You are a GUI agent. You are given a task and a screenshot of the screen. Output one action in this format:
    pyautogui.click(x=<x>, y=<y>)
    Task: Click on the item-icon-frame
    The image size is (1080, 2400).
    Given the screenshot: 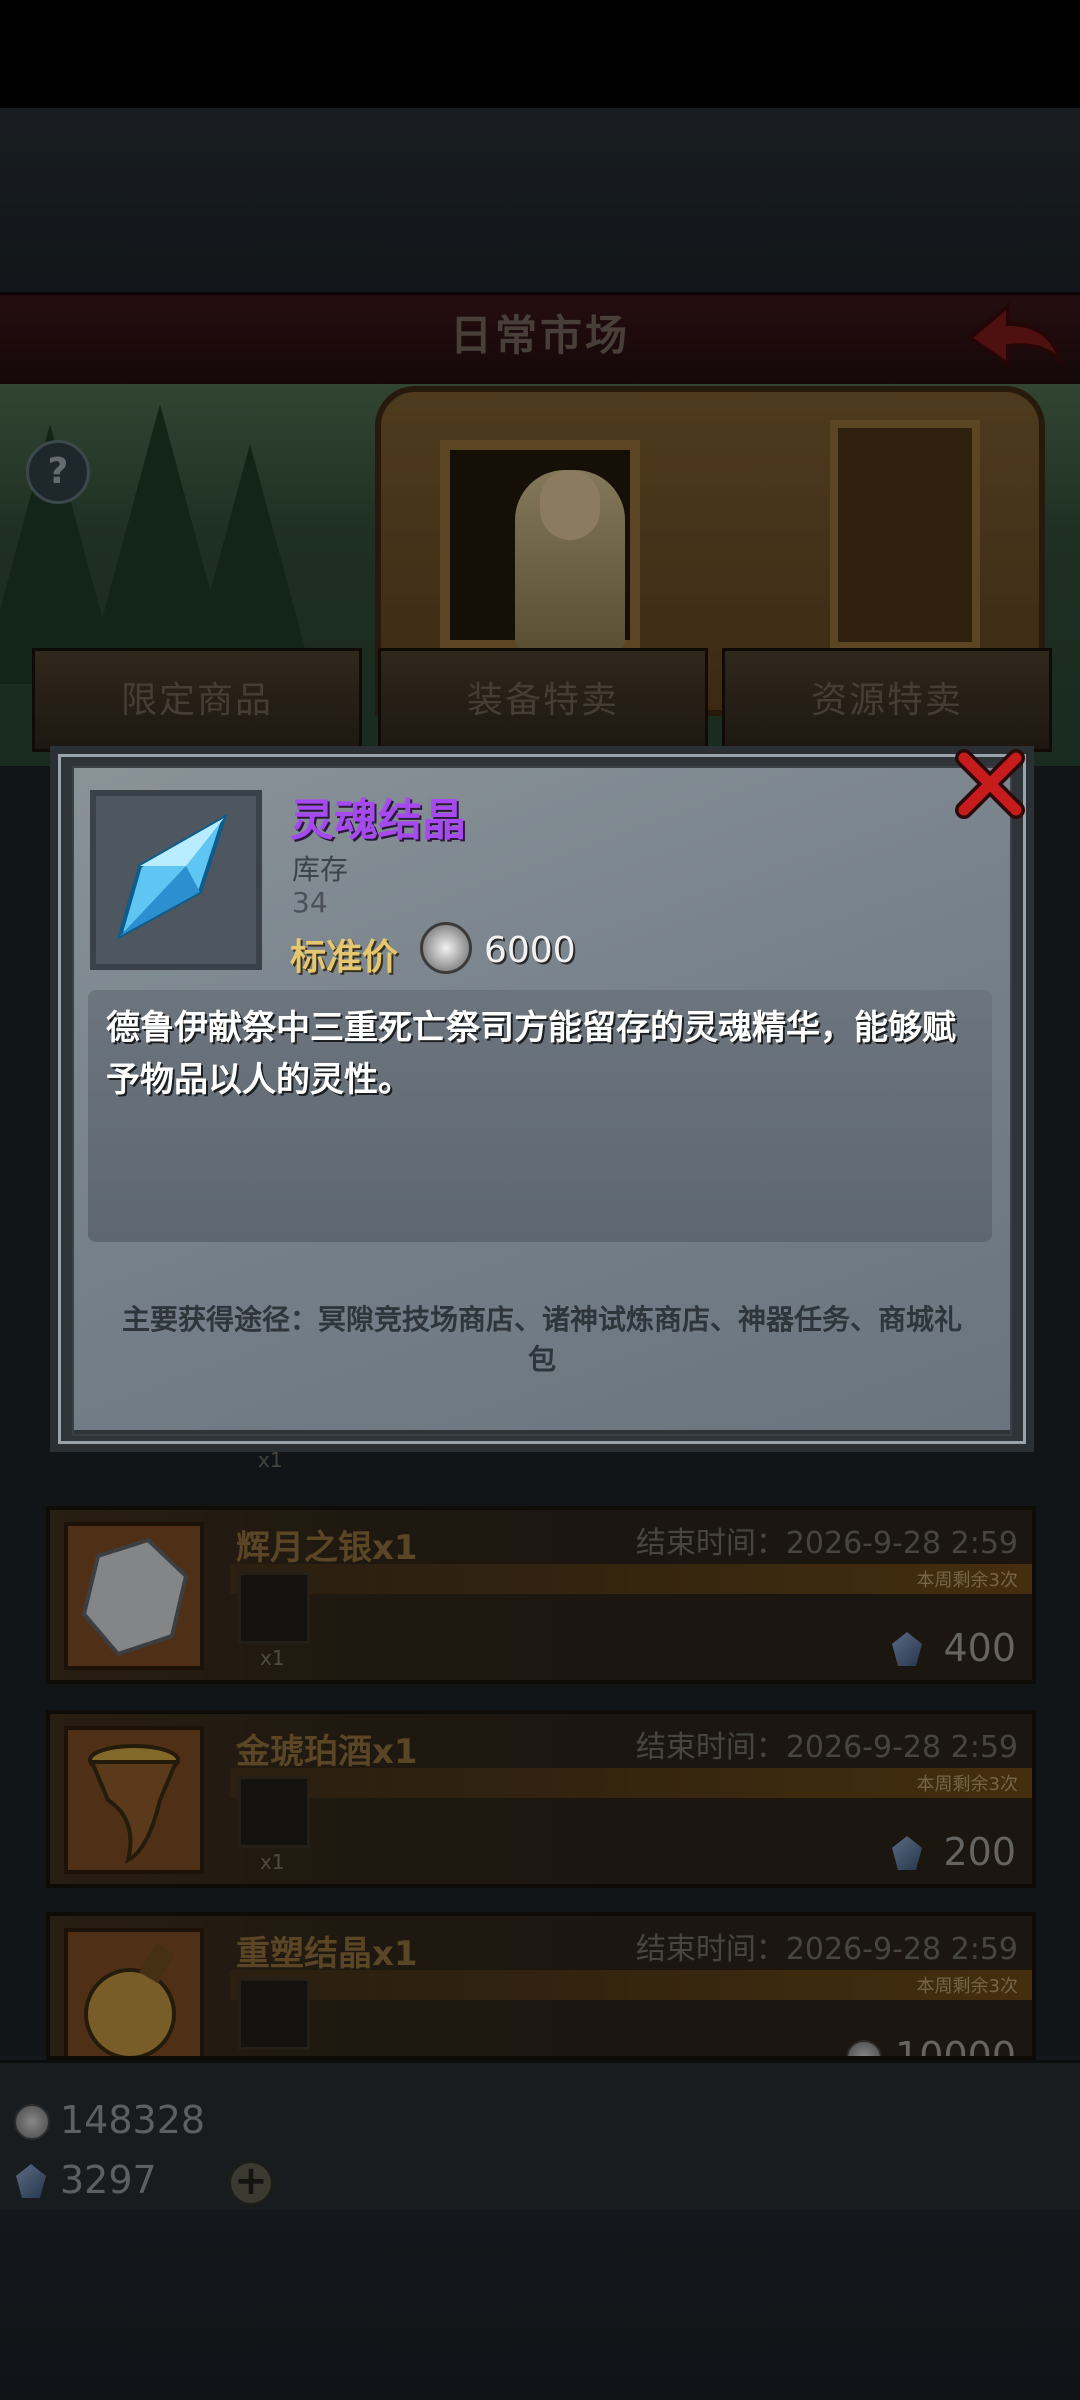 What is the action you would take?
    pyautogui.click(x=176, y=880)
    